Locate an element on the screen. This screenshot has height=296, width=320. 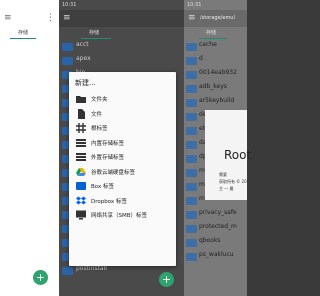
list-item: qbooks is located at coordinates (215, 244).